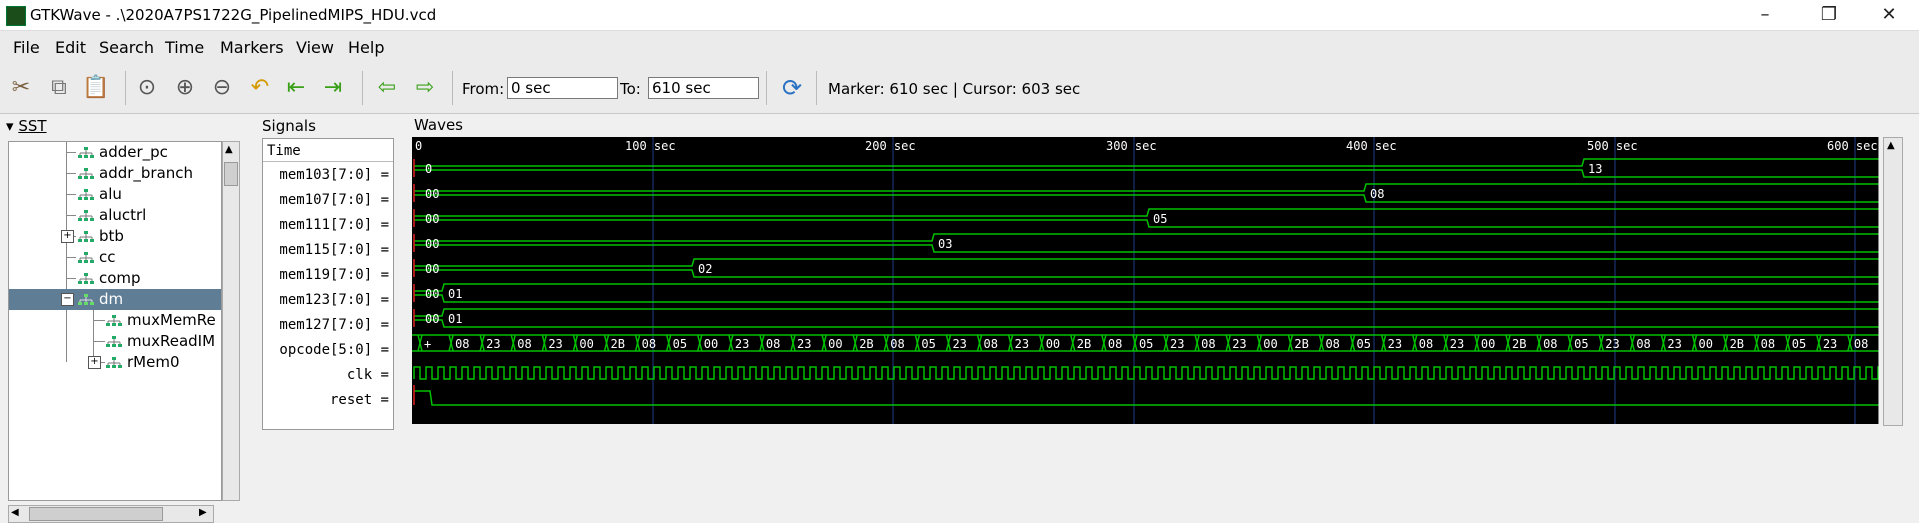 Image resolution: width=1919 pixels, height=523 pixels. What do you see at coordinates (334, 279) in the screenshot?
I see `signal-name: mem119[7:0] =` at bounding box center [334, 279].